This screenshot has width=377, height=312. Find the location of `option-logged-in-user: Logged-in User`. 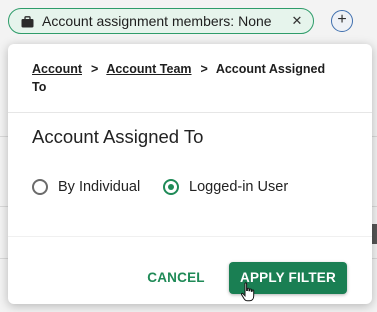

option-logged-in-user: Logged-in User is located at coordinates (225, 187).